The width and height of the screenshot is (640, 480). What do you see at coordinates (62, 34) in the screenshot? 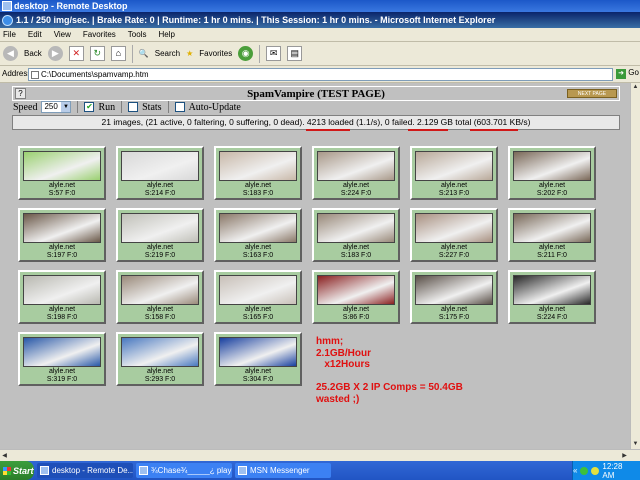
I see `menu-view: View` at bounding box center [62, 34].